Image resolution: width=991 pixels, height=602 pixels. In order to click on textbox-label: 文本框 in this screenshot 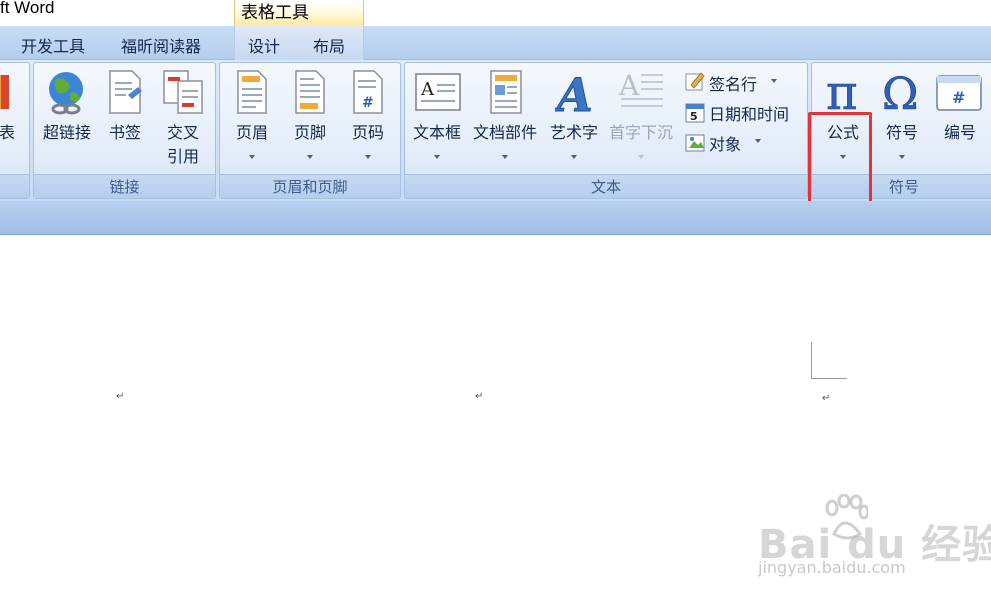, I will do `click(436, 132)`.